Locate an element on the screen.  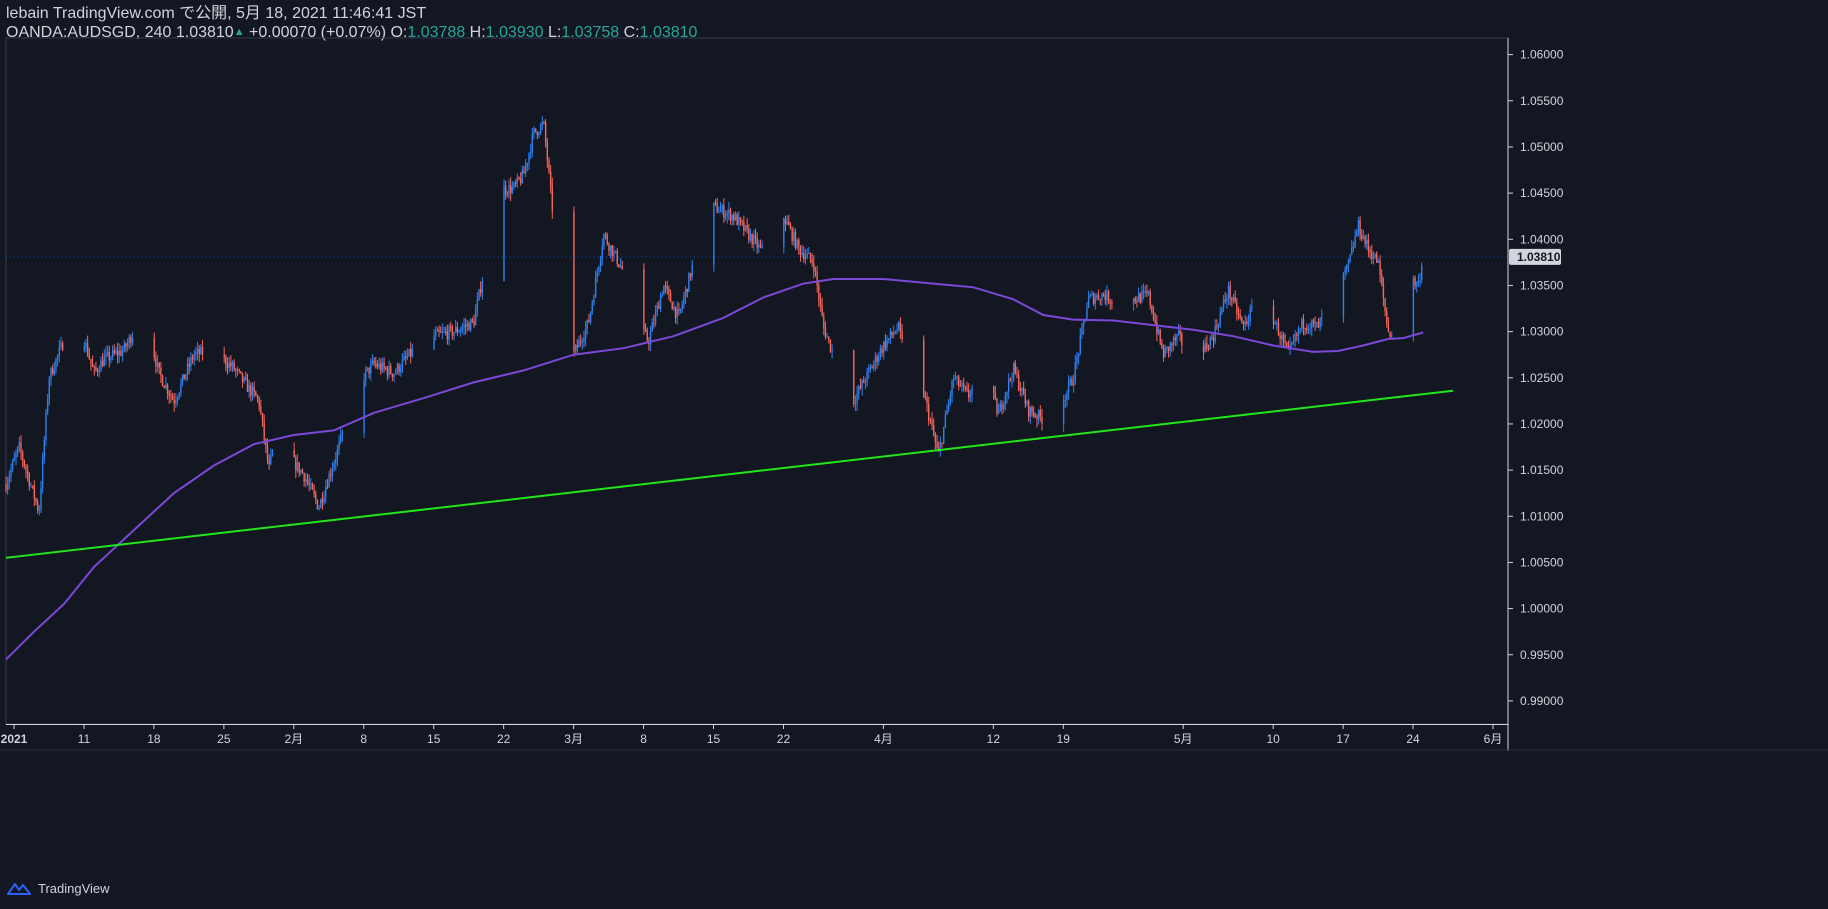
time-tick-label: 22 is located at coordinates (504, 739).